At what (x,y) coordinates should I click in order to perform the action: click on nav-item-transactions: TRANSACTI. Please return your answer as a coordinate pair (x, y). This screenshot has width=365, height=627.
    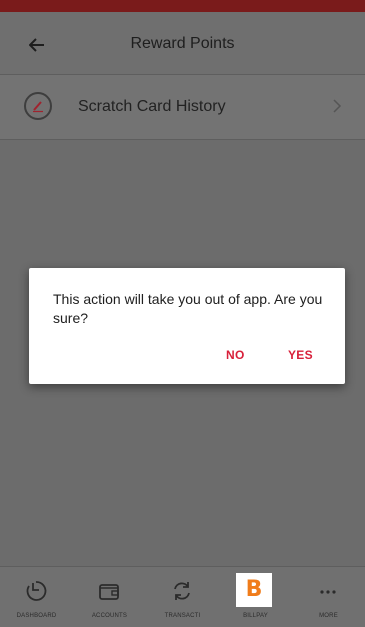
    Looking at the image, I should click on (182, 597).